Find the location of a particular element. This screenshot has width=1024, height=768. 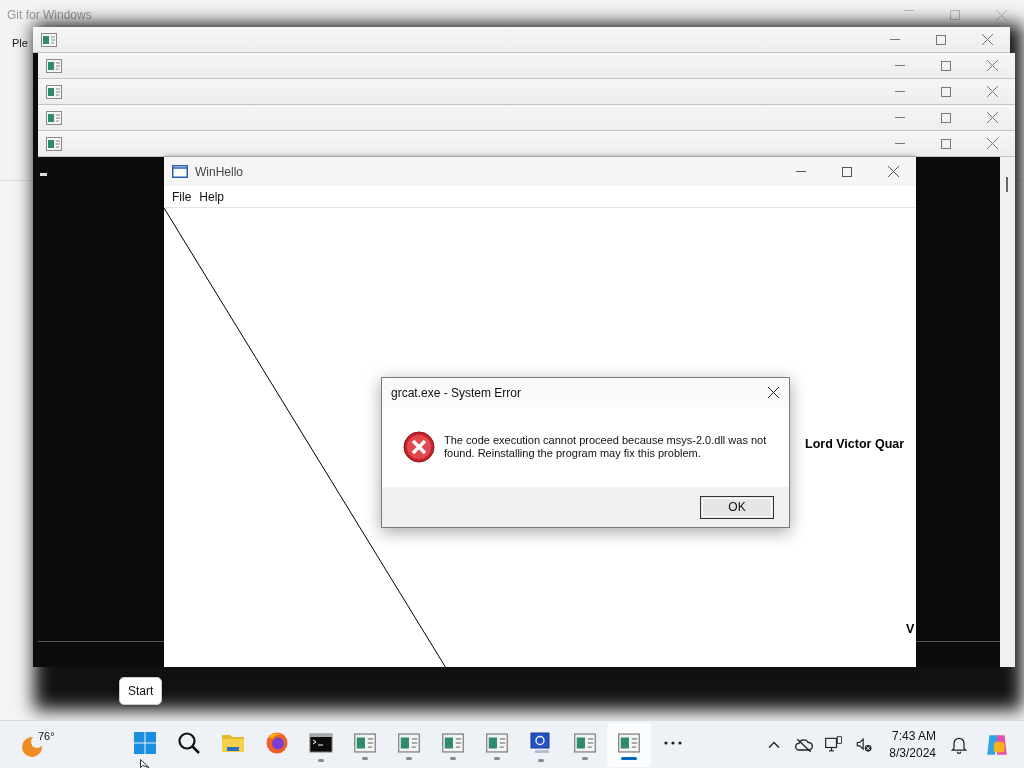

text-cursor is located at coordinates (43, 174).